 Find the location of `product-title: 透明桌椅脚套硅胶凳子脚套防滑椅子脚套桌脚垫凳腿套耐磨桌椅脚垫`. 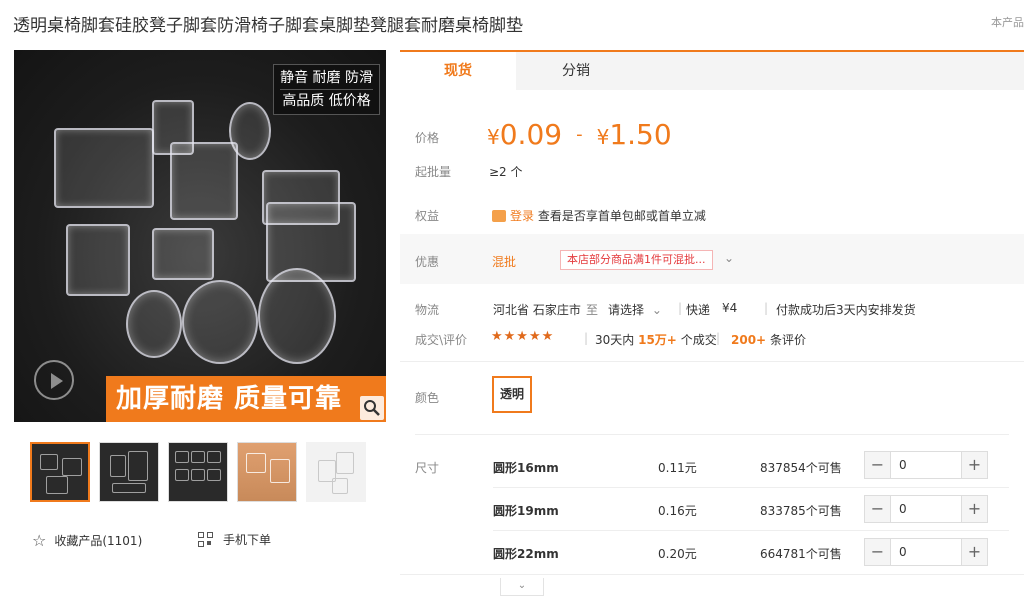

product-title: 透明桌椅脚套硅胶凳子脚套防滑椅子脚套桌脚垫凳腿套耐磨桌椅脚垫 is located at coordinates (268, 26).